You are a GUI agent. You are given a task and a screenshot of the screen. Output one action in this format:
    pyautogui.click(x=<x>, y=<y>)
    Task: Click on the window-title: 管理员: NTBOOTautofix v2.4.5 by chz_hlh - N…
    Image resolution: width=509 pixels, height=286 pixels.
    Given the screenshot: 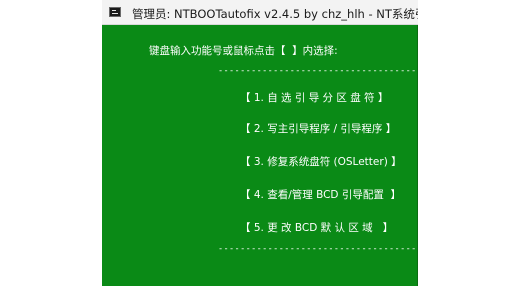 What is the action you would take?
    pyautogui.click(x=275, y=14)
    